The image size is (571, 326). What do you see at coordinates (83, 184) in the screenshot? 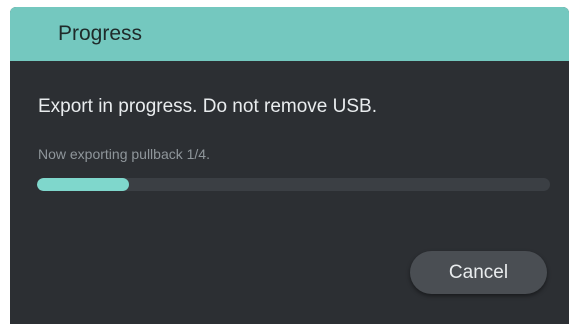
I see `progress-bar-fill` at bounding box center [83, 184].